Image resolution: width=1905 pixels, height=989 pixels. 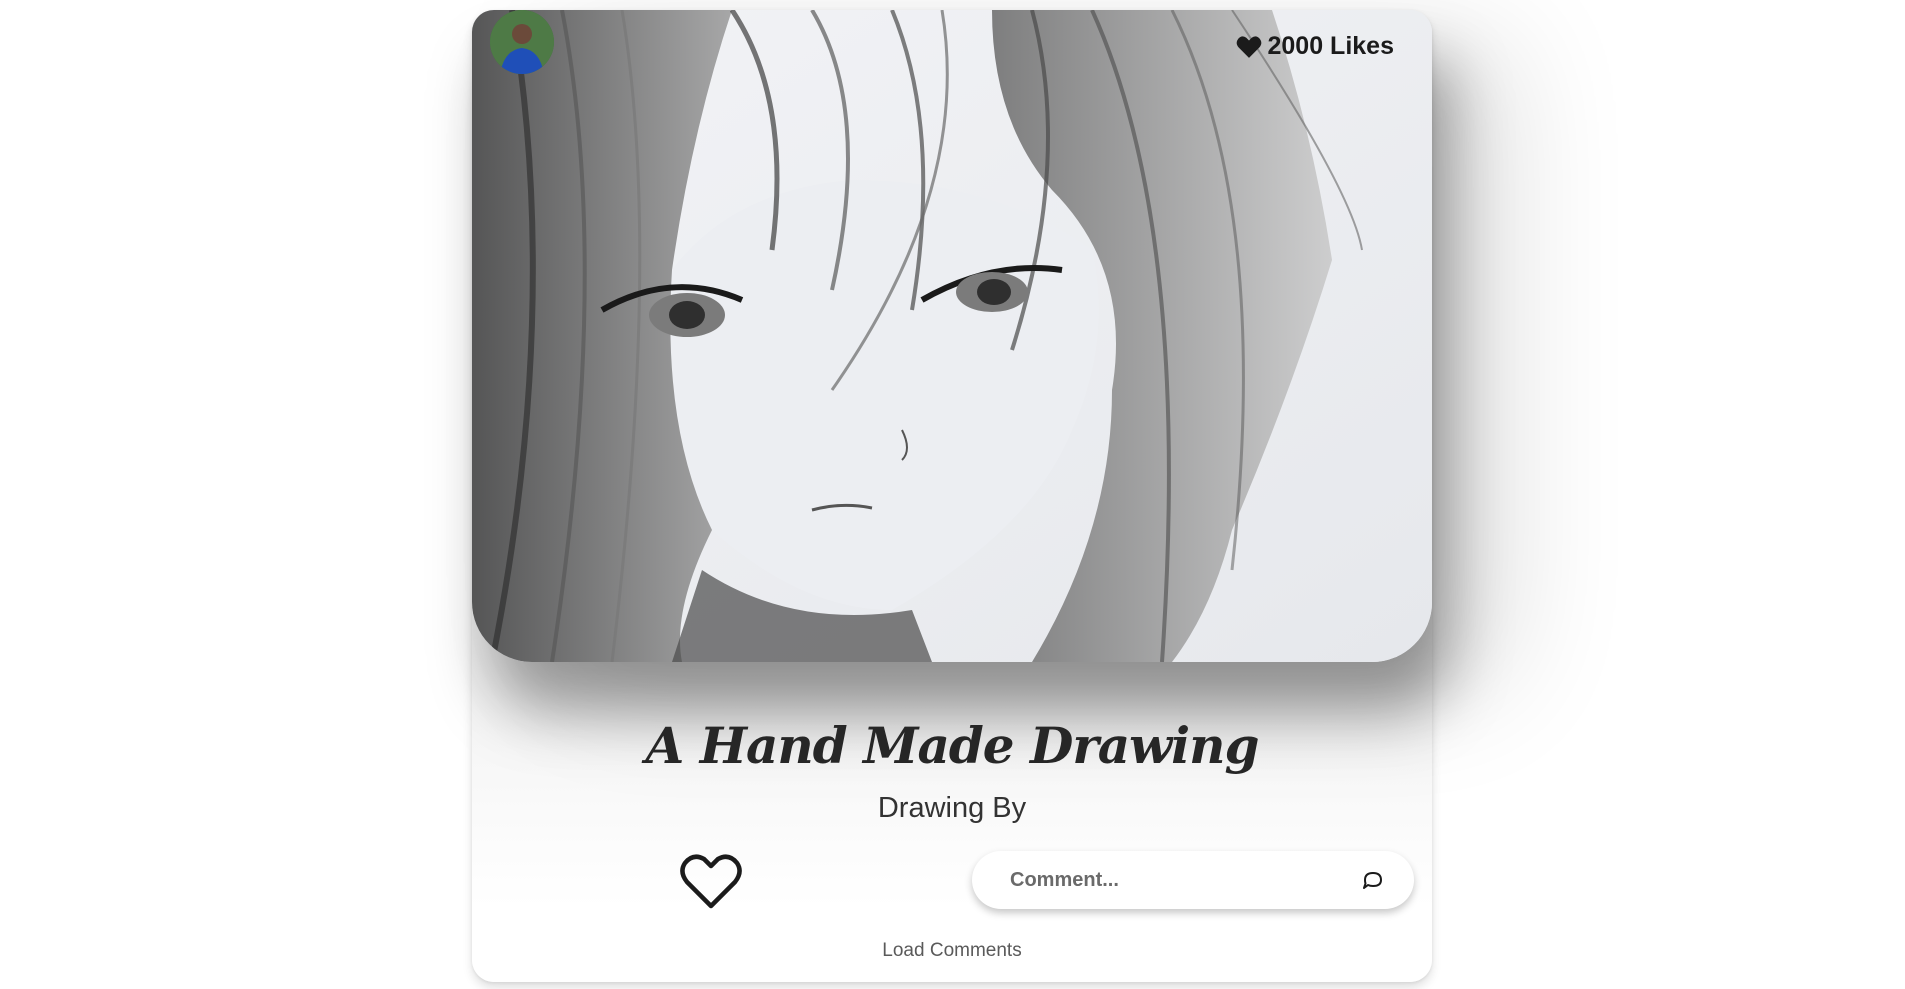 I want to click on likes-count-label: 2000 Likes, so click(x=1331, y=46).